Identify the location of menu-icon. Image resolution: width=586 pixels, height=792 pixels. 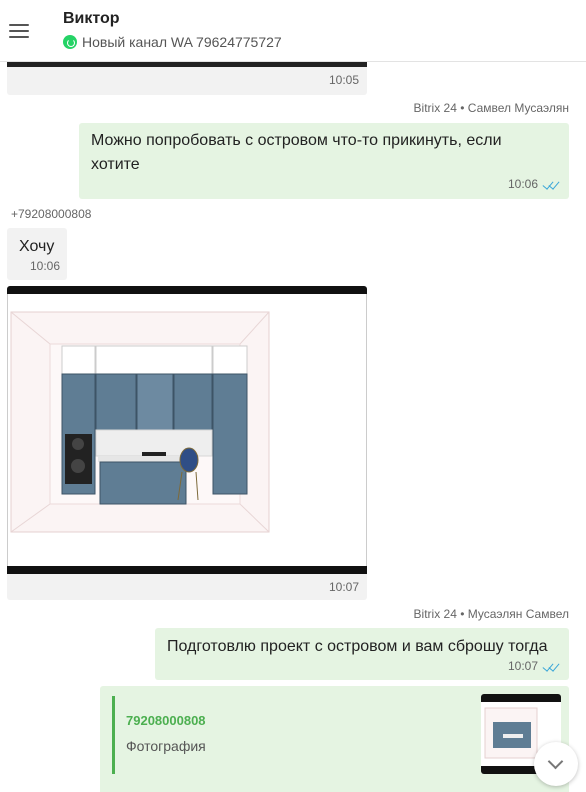
(19, 31).